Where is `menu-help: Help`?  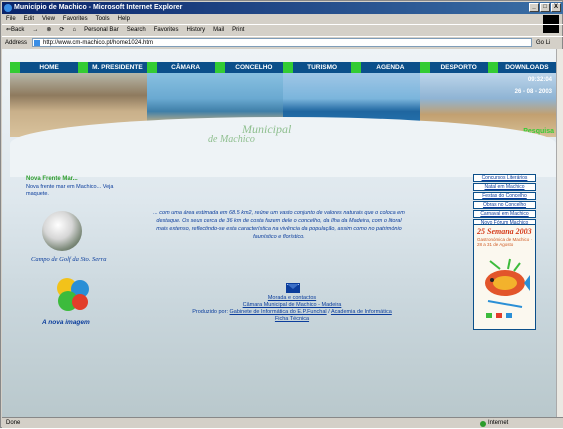
menu-help: Help is located at coordinates (124, 19).